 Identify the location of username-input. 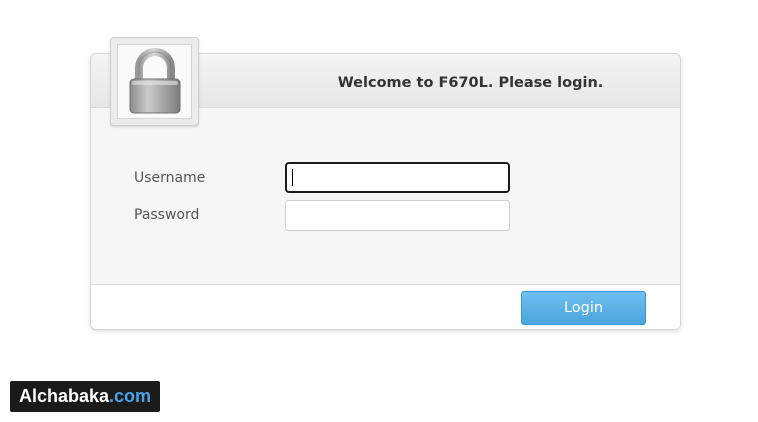
(397, 177).